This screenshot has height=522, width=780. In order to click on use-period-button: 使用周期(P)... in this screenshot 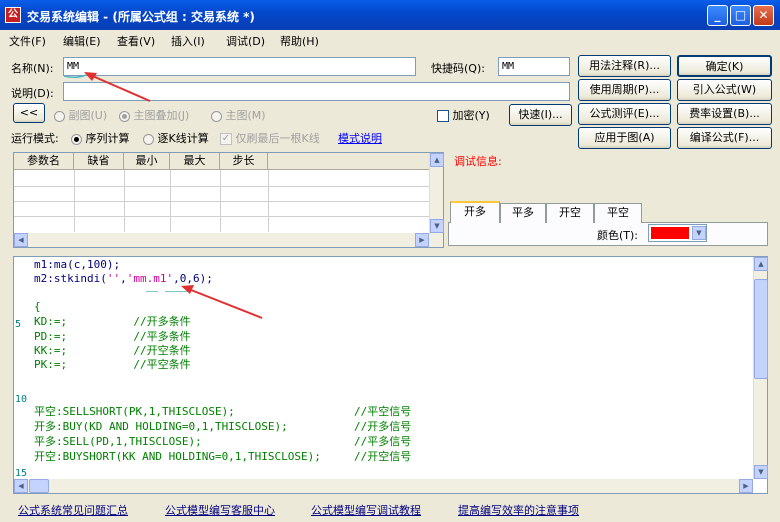, I will do `click(624, 90)`.